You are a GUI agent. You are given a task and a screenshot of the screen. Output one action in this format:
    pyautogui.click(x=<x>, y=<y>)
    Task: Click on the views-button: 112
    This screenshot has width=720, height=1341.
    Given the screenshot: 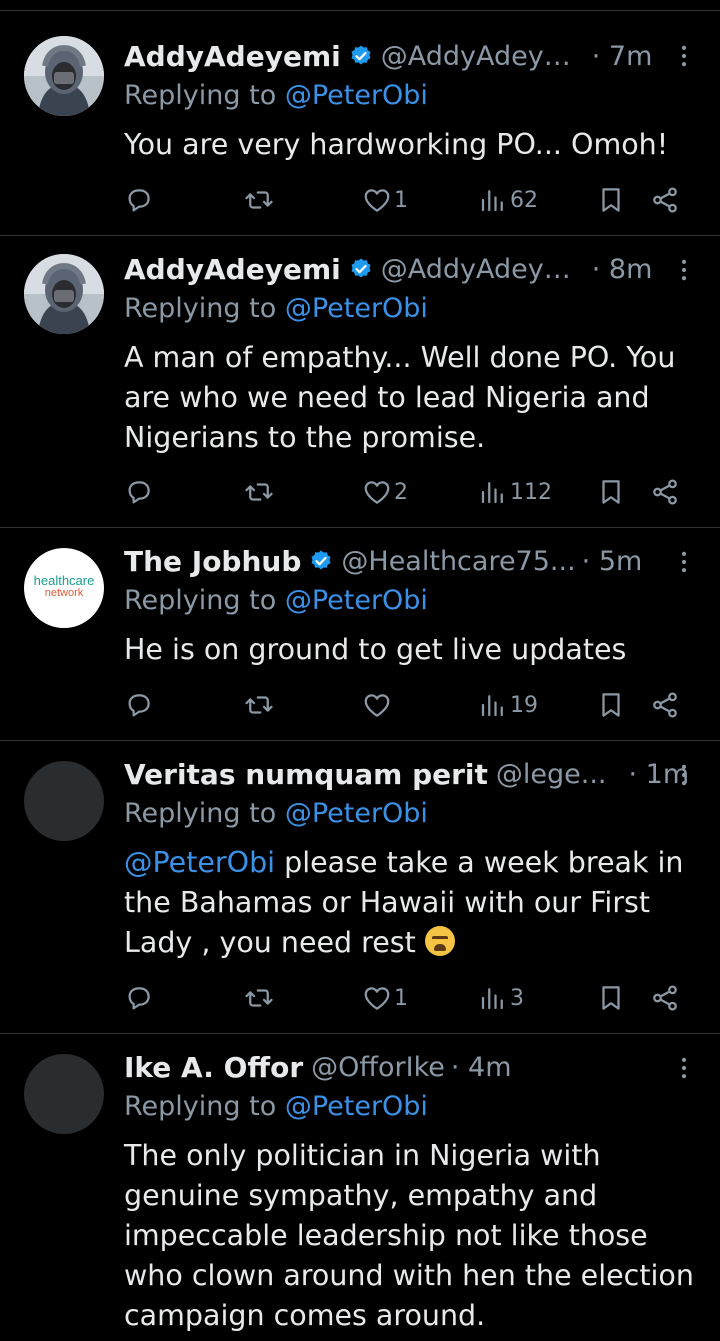 What is the action you would take?
    pyautogui.click(x=515, y=492)
    